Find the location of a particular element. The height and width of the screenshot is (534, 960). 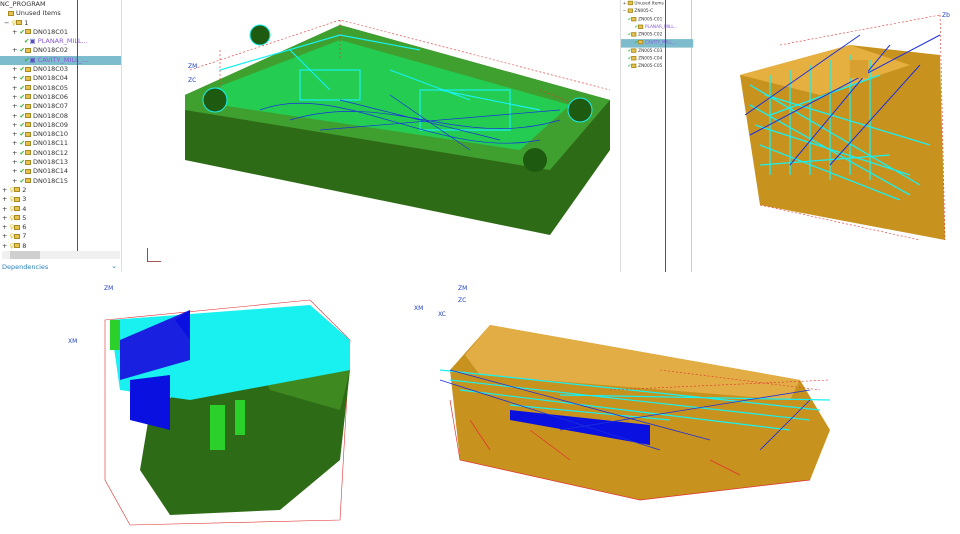

tree-label: 7 is located at coordinates (24, 236).